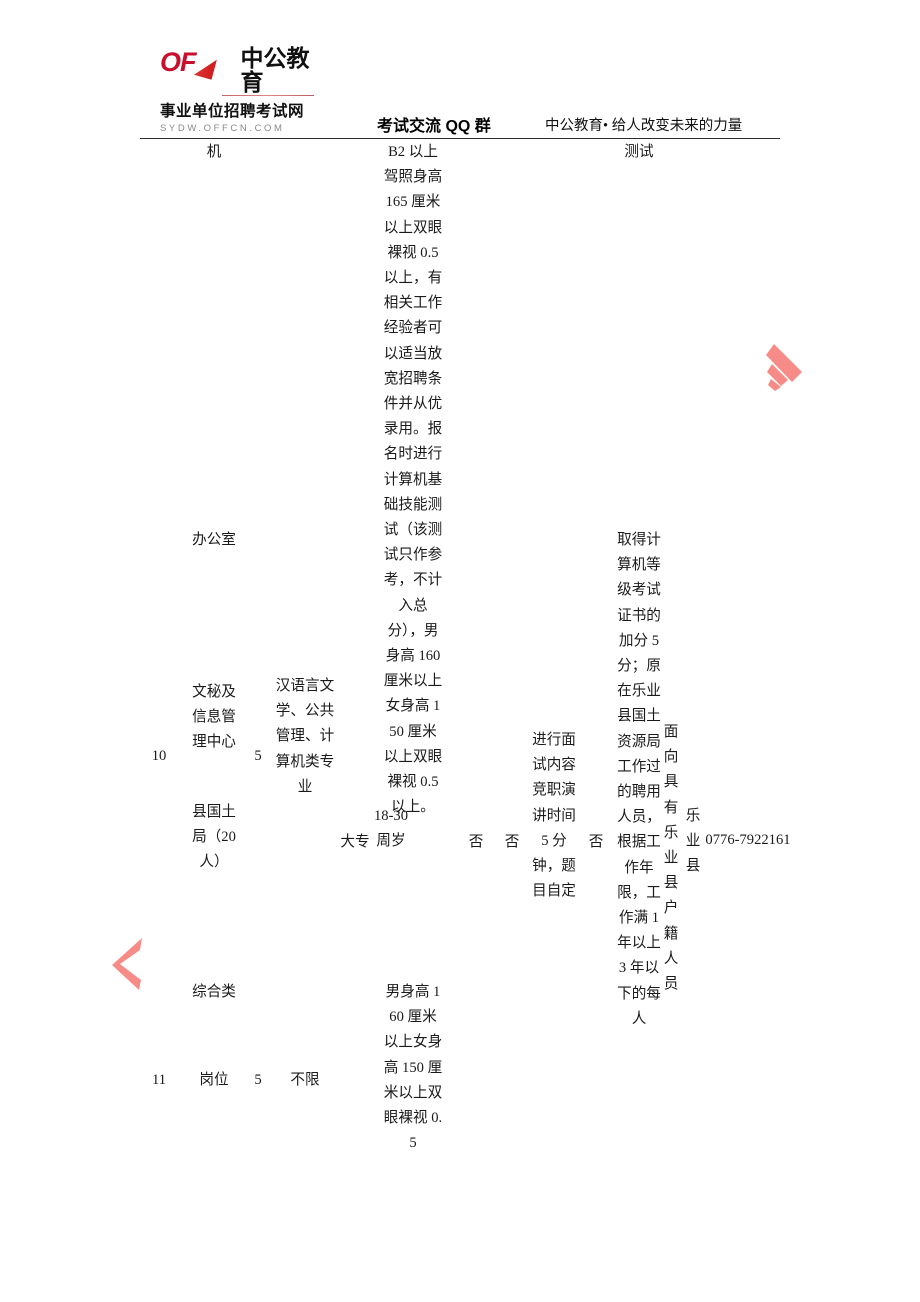 This screenshot has width=920, height=1302. I want to click on cell-major-row11: 不限, so click(305, 1080).